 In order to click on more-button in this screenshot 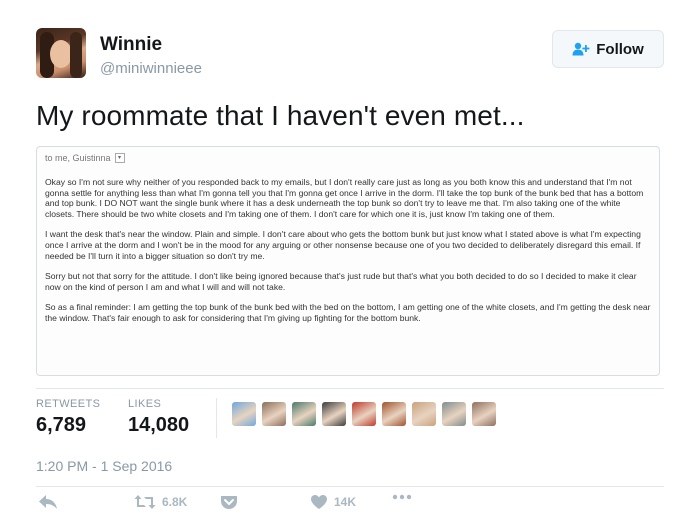, I will do `click(405, 497)`.